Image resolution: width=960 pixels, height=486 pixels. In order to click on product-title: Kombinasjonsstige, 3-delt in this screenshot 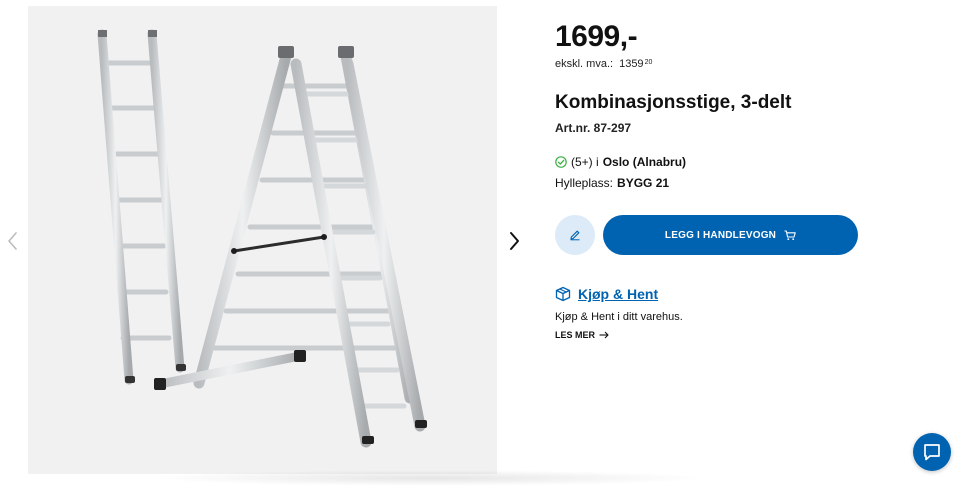, I will do `click(673, 102)`.